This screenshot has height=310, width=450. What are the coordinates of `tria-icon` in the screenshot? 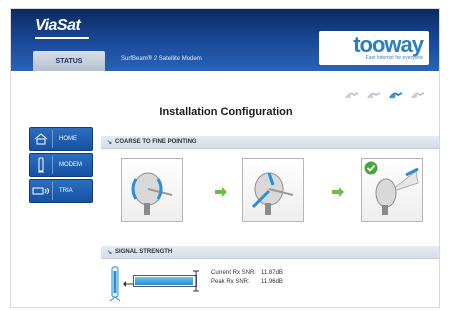 It's located at (41, 191).